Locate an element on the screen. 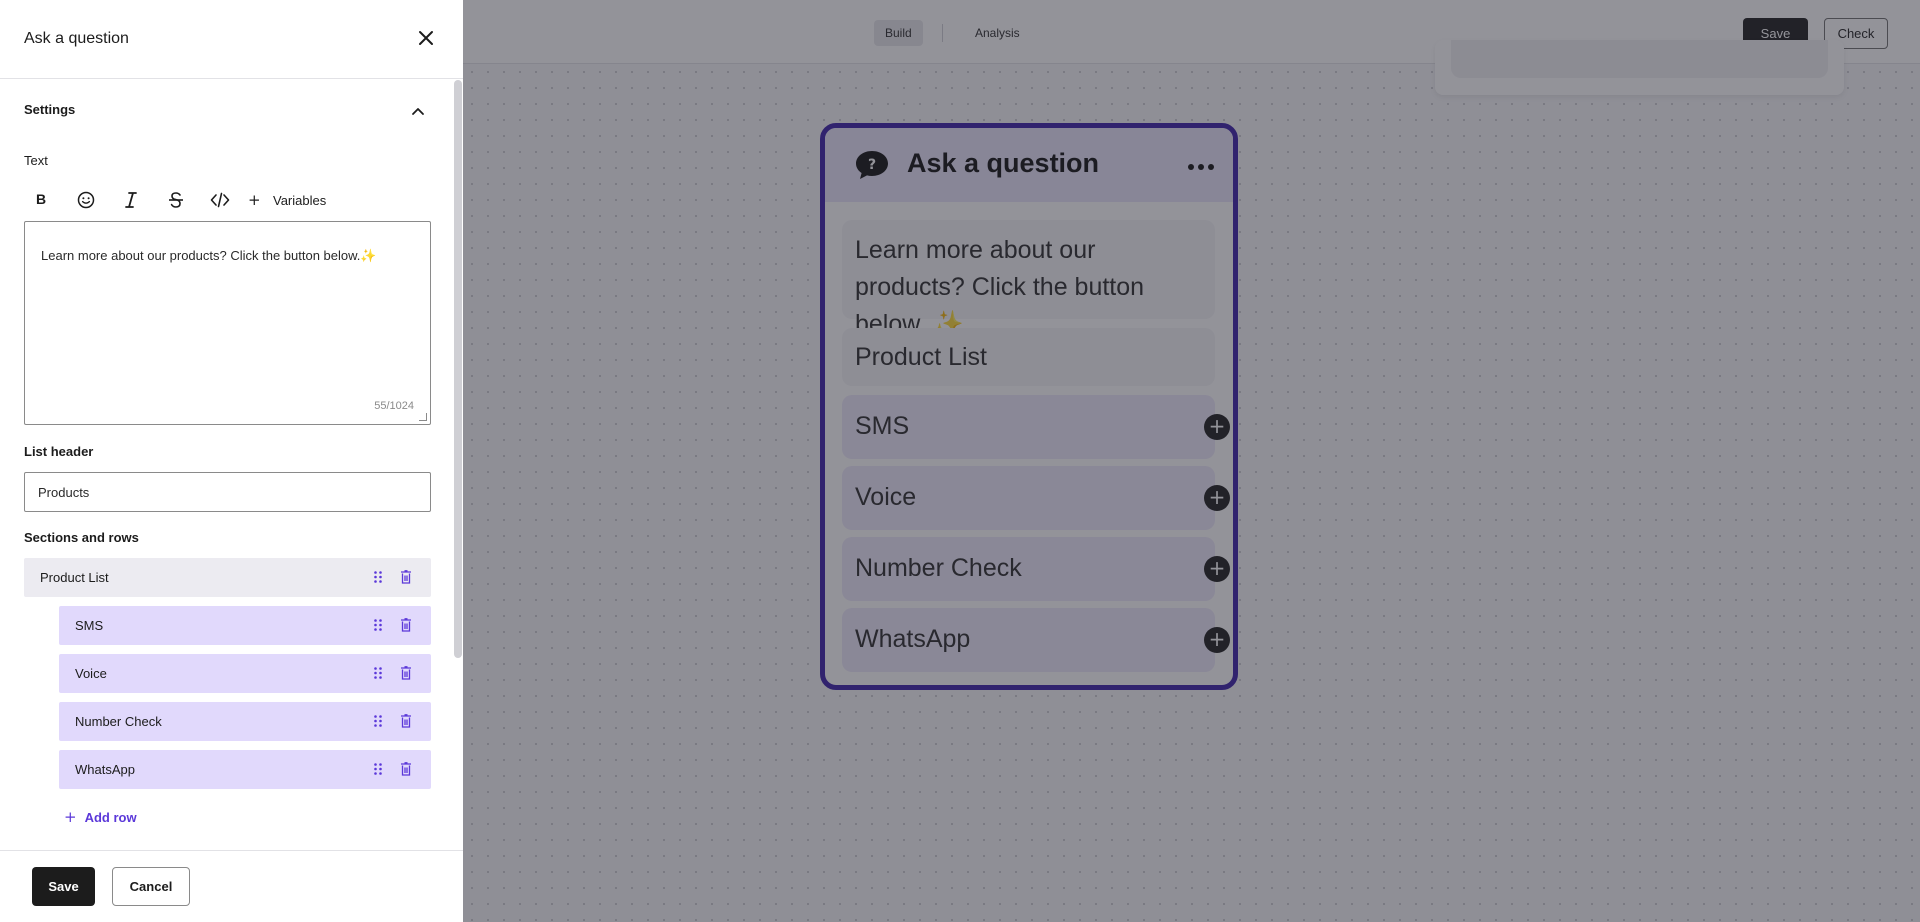 The width and height of the screenshot is (1920, 922). settings-section-title: Settings is located at coordinates (49, 109).